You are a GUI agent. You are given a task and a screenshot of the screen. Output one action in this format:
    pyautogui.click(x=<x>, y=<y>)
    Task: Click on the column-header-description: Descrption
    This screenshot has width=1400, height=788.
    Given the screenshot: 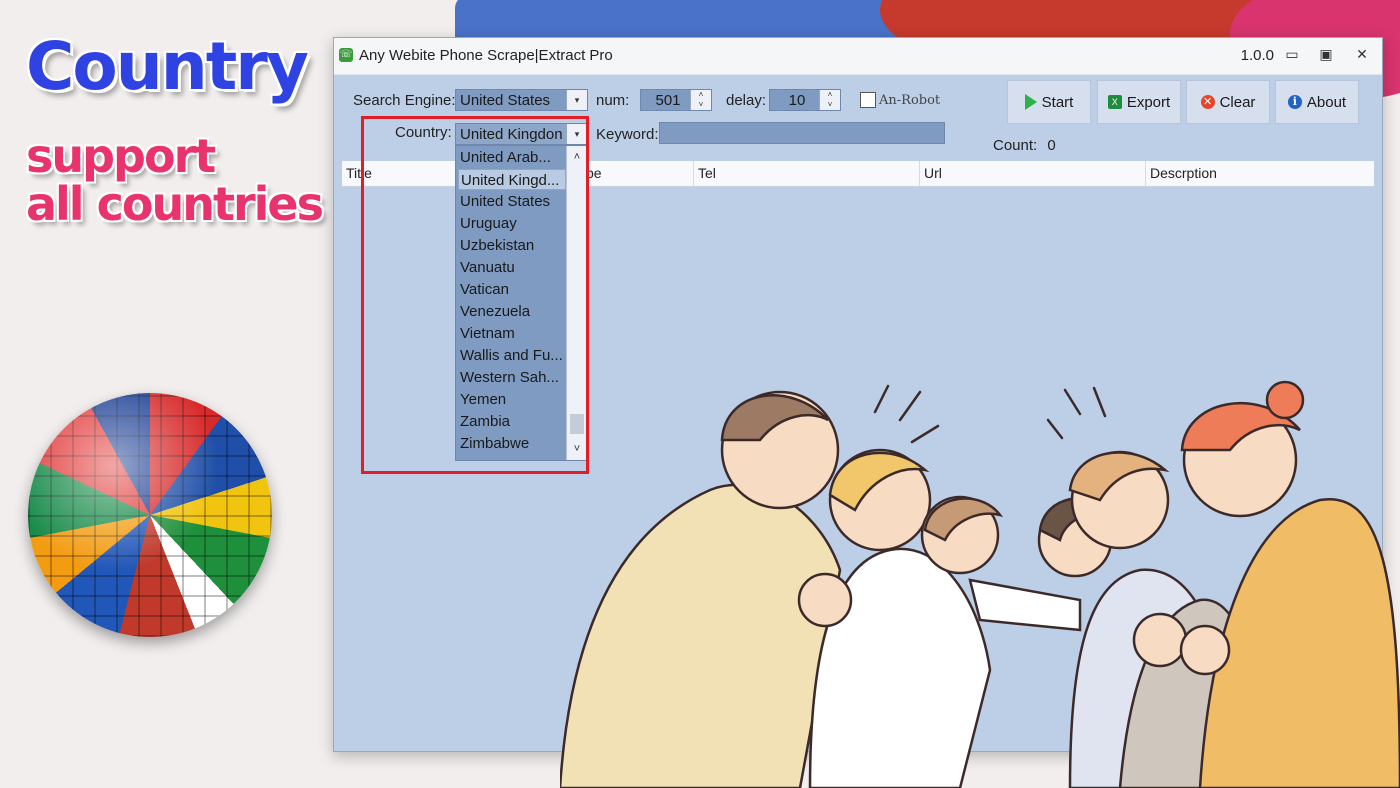 What is the action you would take?
    pyautogui.click(x=1260, y=173)
    